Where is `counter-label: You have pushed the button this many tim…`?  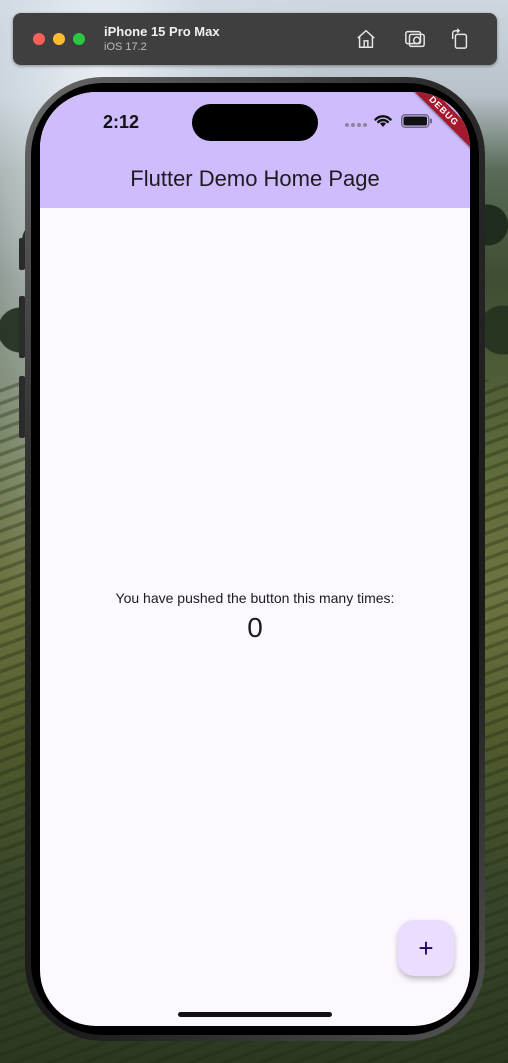 counter-label: You have pushed the button this many tim… is located at coordinates (255, 598).